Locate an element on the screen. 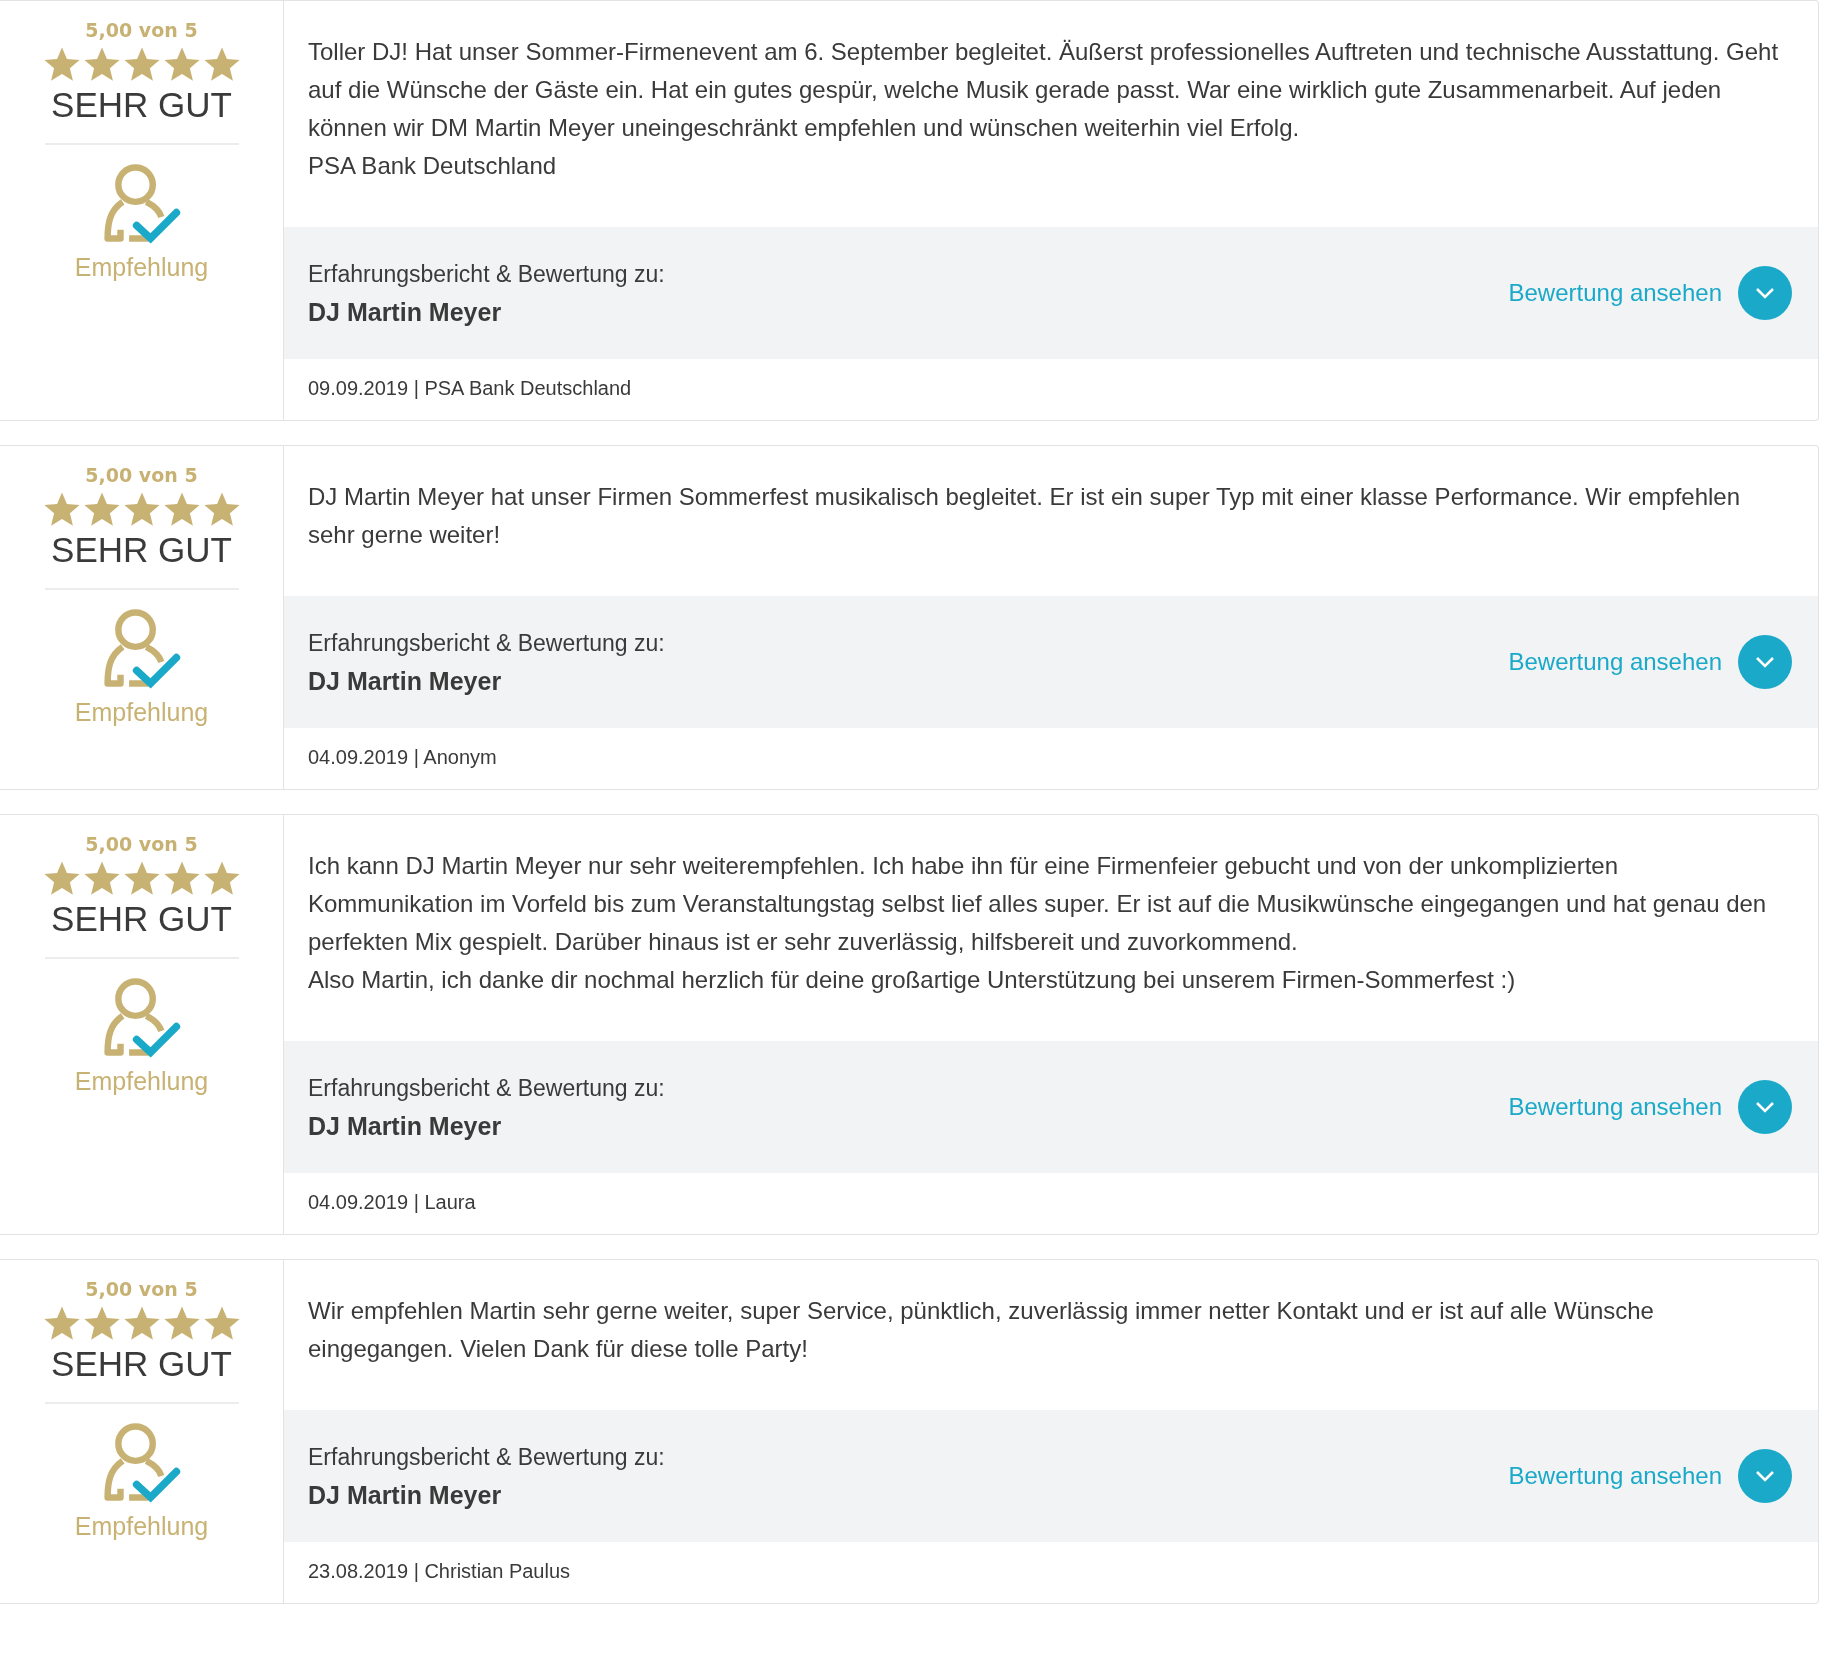  review-text: Ich kann DJ Martin Meyer nur sehr weiterempfehlen. Ich habe ihn für eine Firmenfeier gebucht und von der unkomplizierten Kommunikation im Vorfeld bis zum Veranstaltungstag selbst lief alles super. Er ist auf die Musikwünsche eingegangen und hat genau den perfekten Mix gespielt. Darüber hinaus ist er sehr zuverlässig, hilfsbereit und zuvorkommend. Also Martin, ich danke dir nochmal herzlich für deine großartige Unterstützung bei unserem Firmen-Sommerfest :) is located at coordinates (1037, 923).